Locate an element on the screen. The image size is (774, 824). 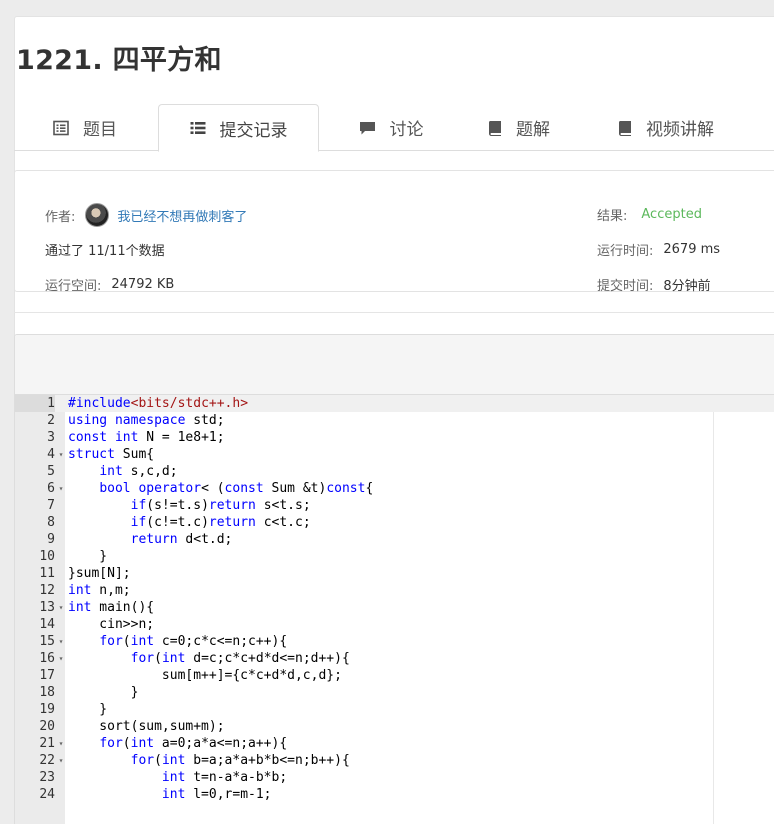
runtime-value: 2679 ms is located at coordinates (692, 249).